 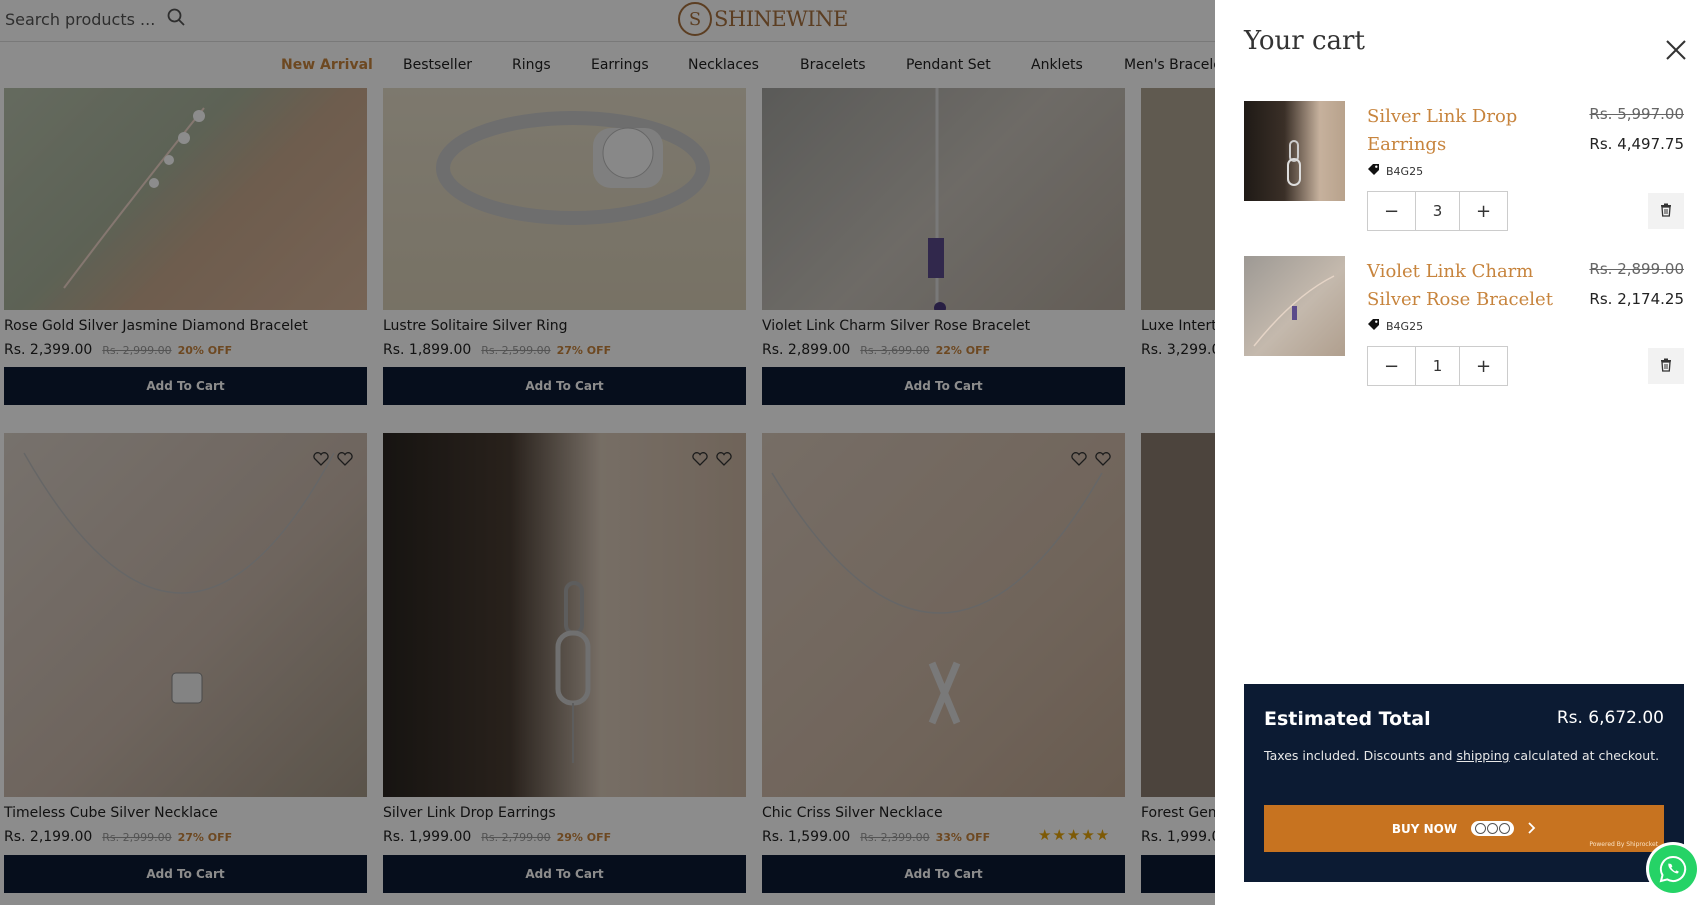 I want to click on quantity-input: 1, so click(x=1437, y=366).